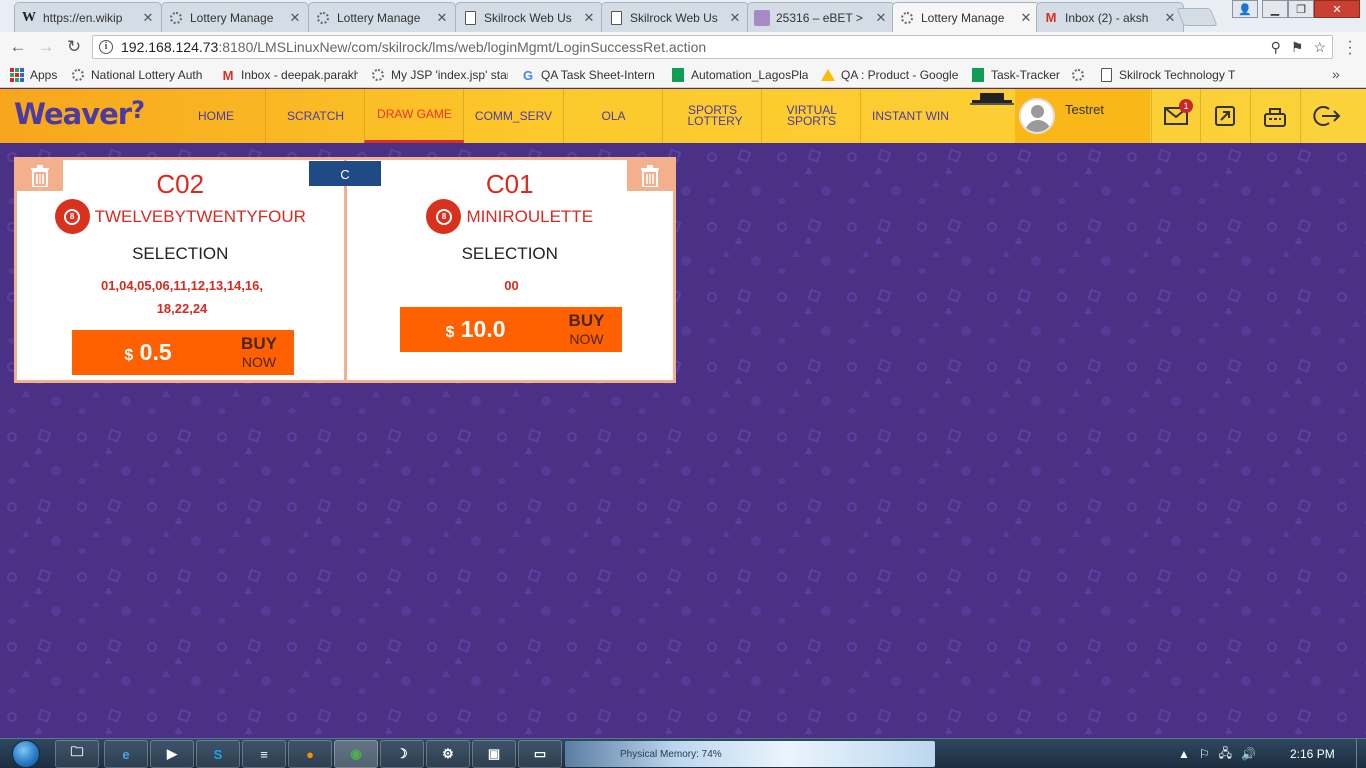  I want to click on url-host: 192.168.124.73, so click(170, 47).